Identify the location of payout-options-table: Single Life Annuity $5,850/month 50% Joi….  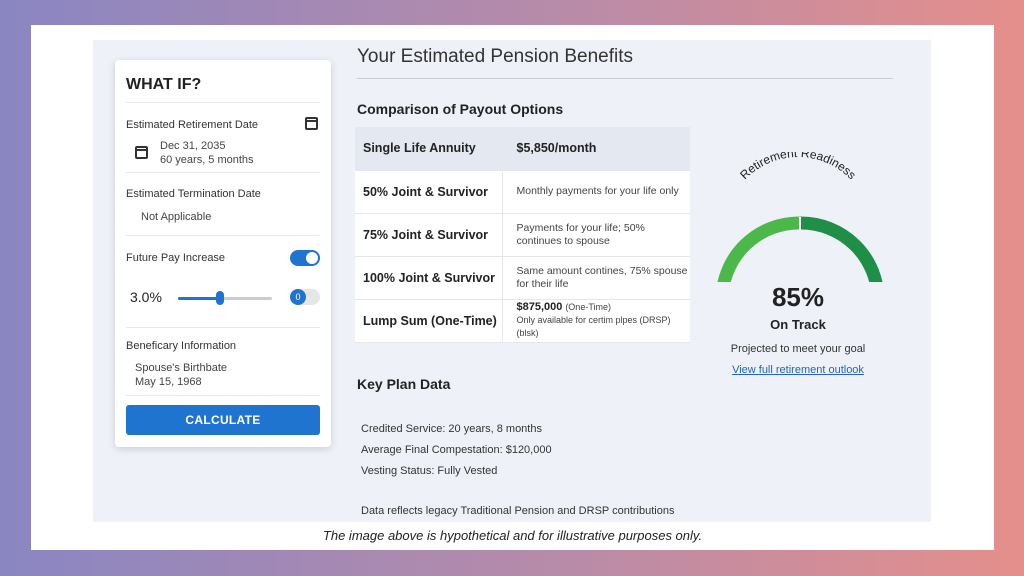
(522, 235).